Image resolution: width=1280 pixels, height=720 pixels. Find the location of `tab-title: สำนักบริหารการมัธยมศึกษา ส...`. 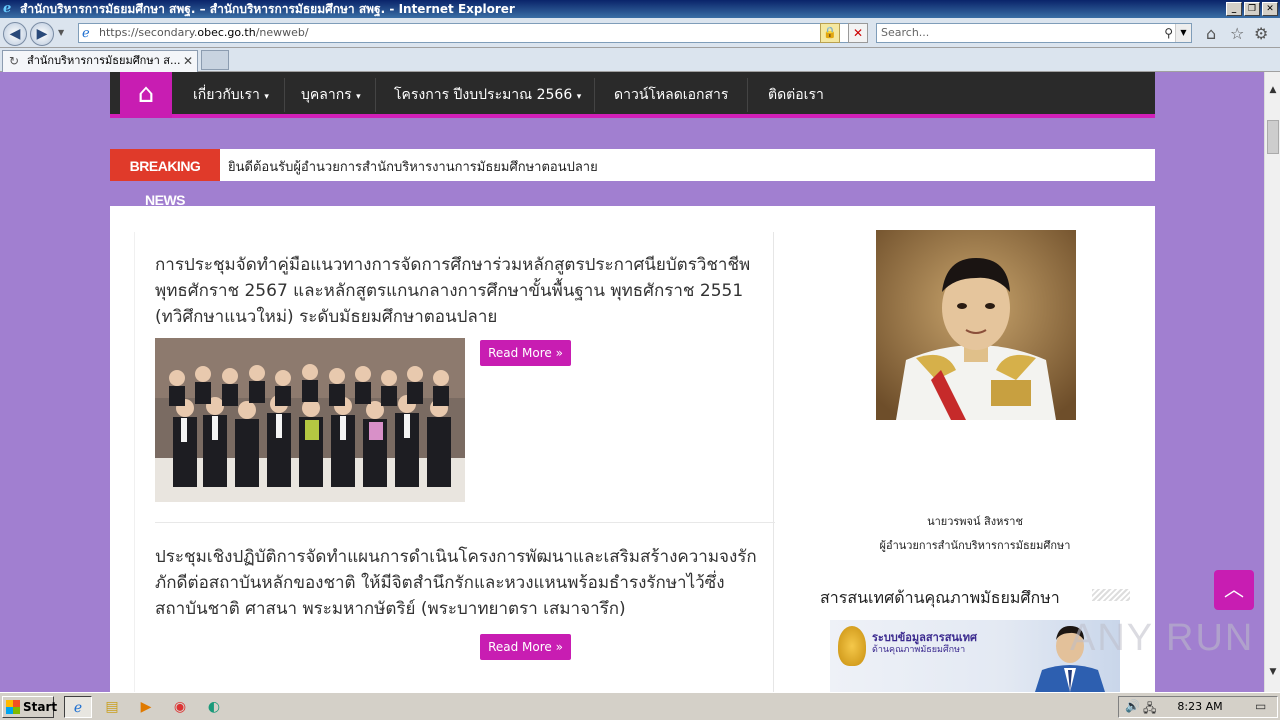

tab-title: สำนักบริหารการมัธยมศึกษา ส... is located at coordinates (104, 60).